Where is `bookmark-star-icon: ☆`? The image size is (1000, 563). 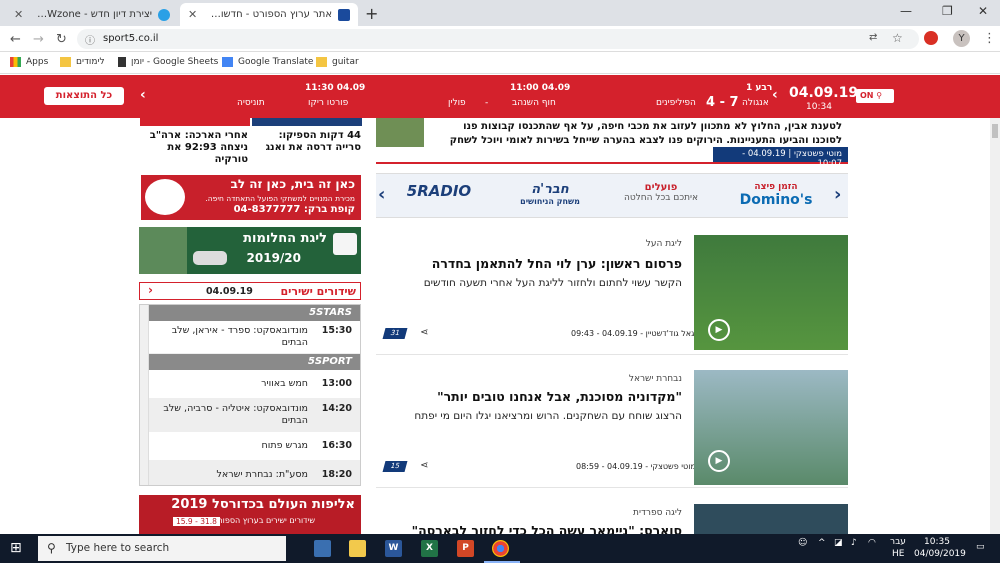 bookmark-star-icon: ☆ is located at coordinates (897, 38).